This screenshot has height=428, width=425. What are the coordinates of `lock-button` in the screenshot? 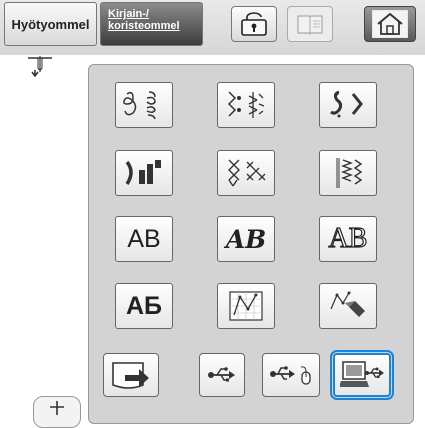 It's located at (254, 24).